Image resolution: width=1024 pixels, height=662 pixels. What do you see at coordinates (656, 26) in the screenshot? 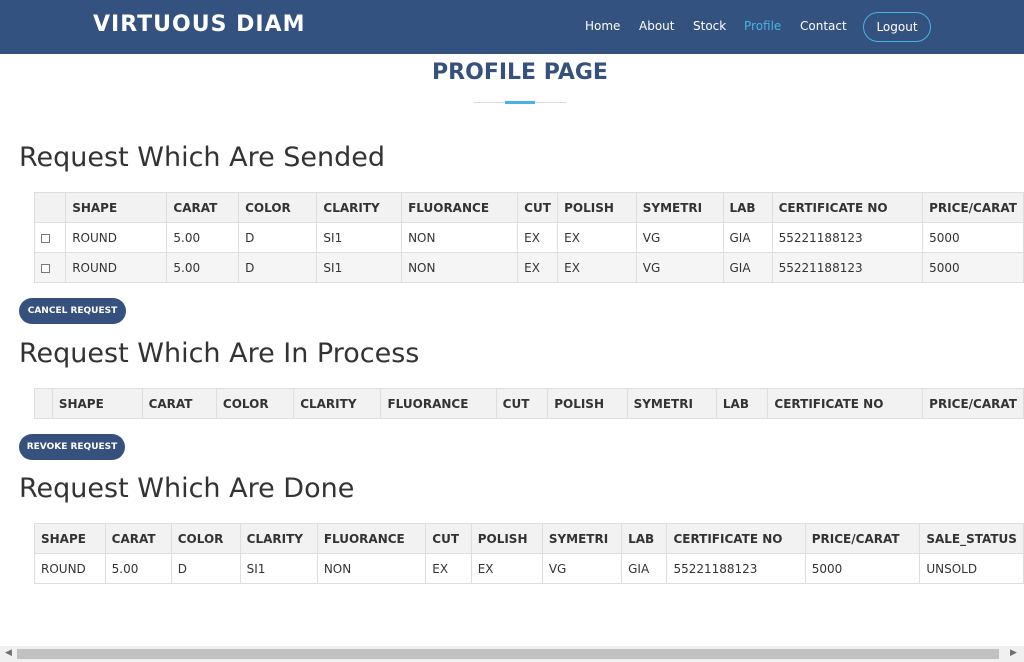
I see `nav-about: About` at bounding box center [656, 26].